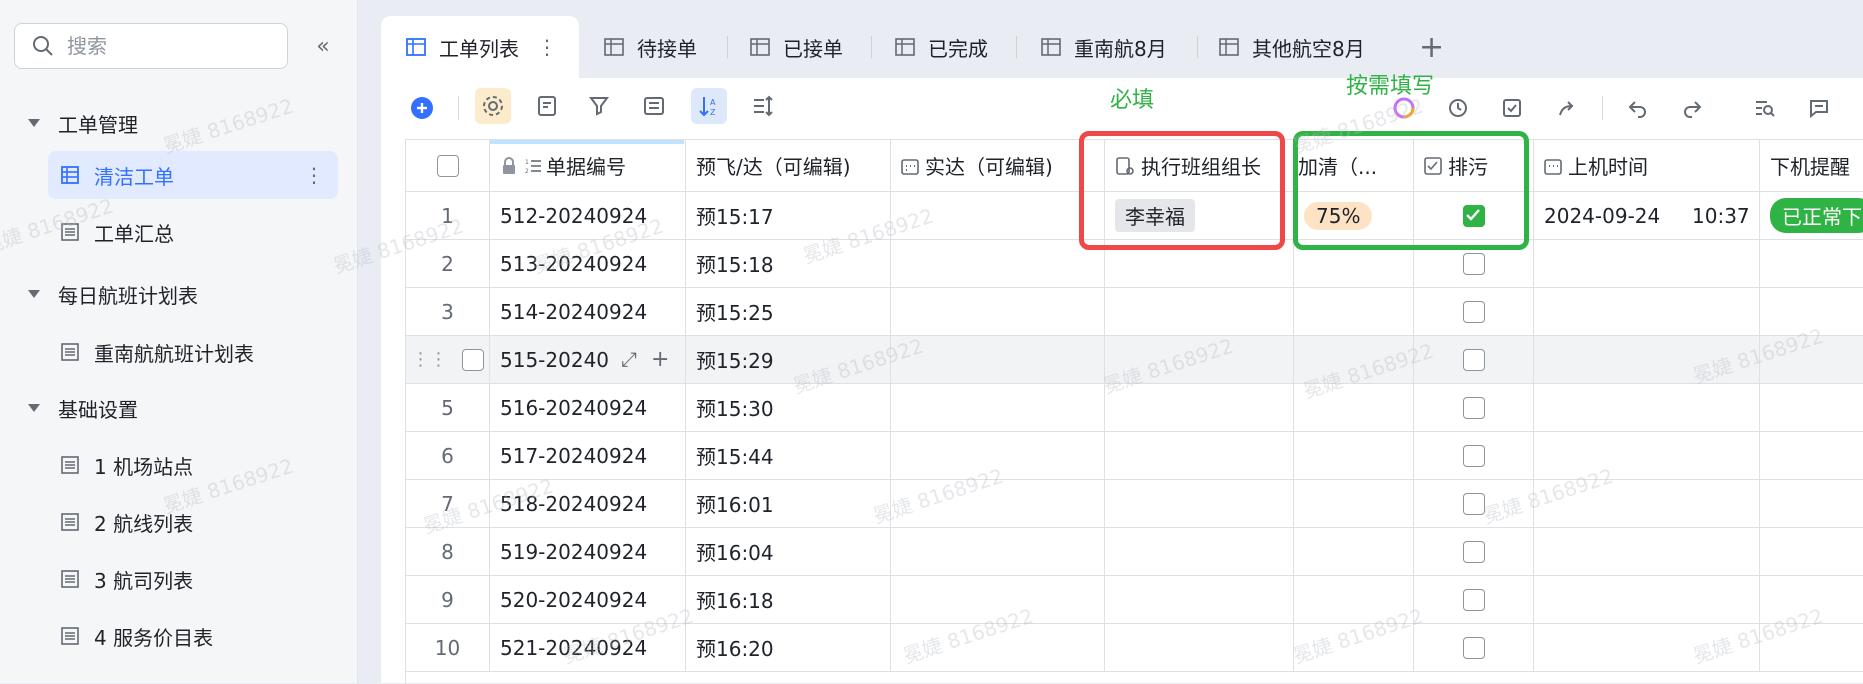 The image size is (1863, 684). Describe the element at coordinates (193, 232) in the screenshot. I see `sidebar-item-order-summary: 工单汇总` at that location.